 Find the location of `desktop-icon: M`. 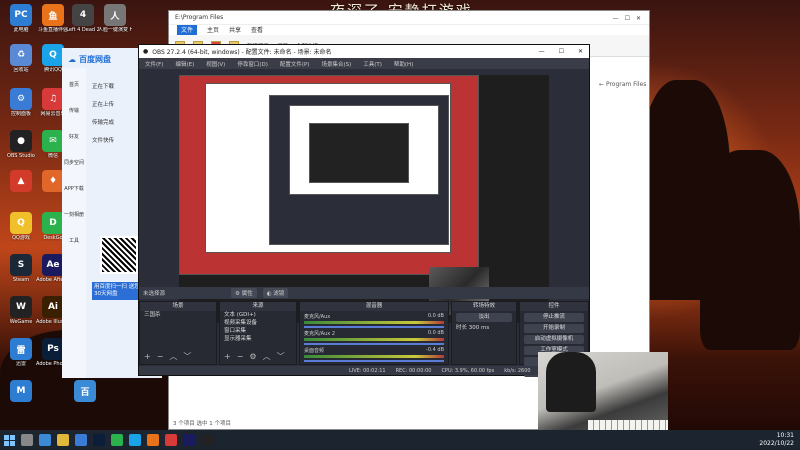

desktop-icon: M is located at coordinates (21, 391).